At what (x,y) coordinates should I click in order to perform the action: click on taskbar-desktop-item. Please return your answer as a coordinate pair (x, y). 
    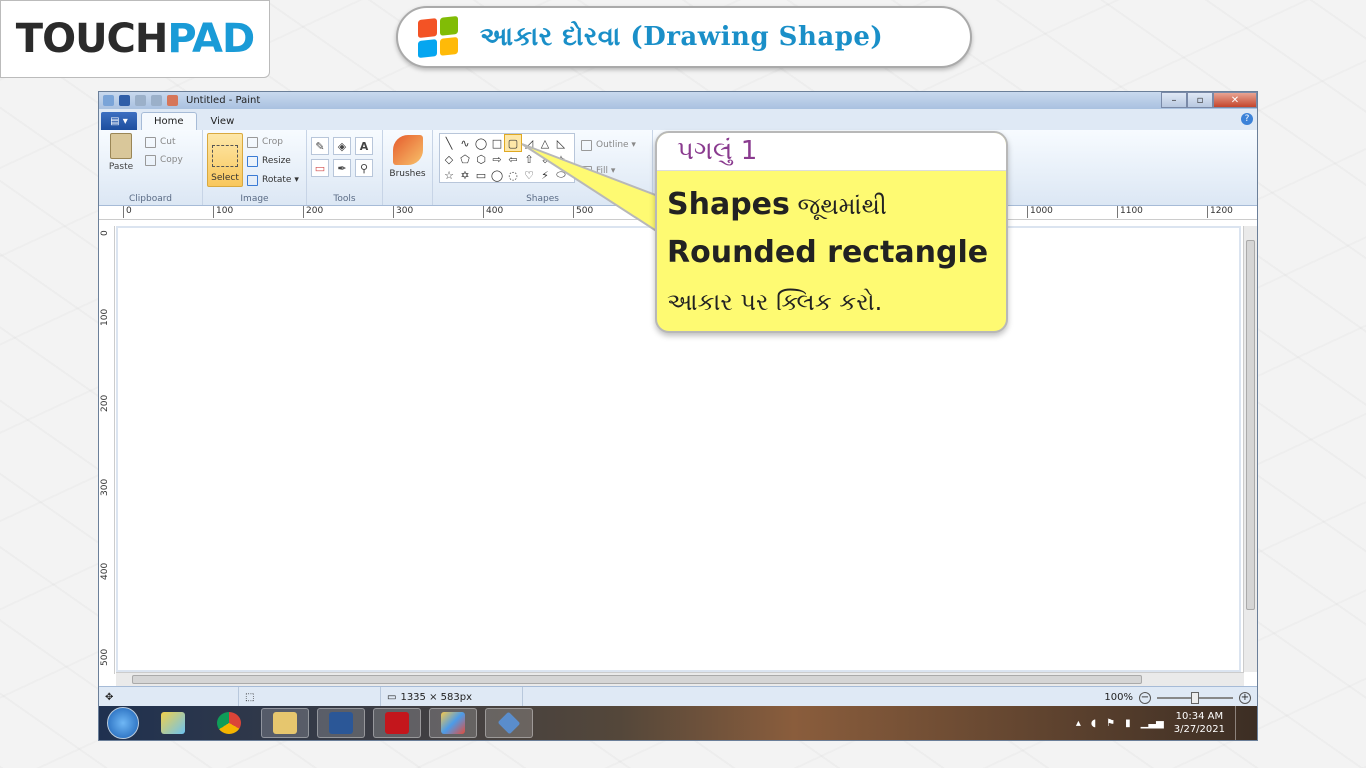
    Looking at the image, I should click on (173, 723).